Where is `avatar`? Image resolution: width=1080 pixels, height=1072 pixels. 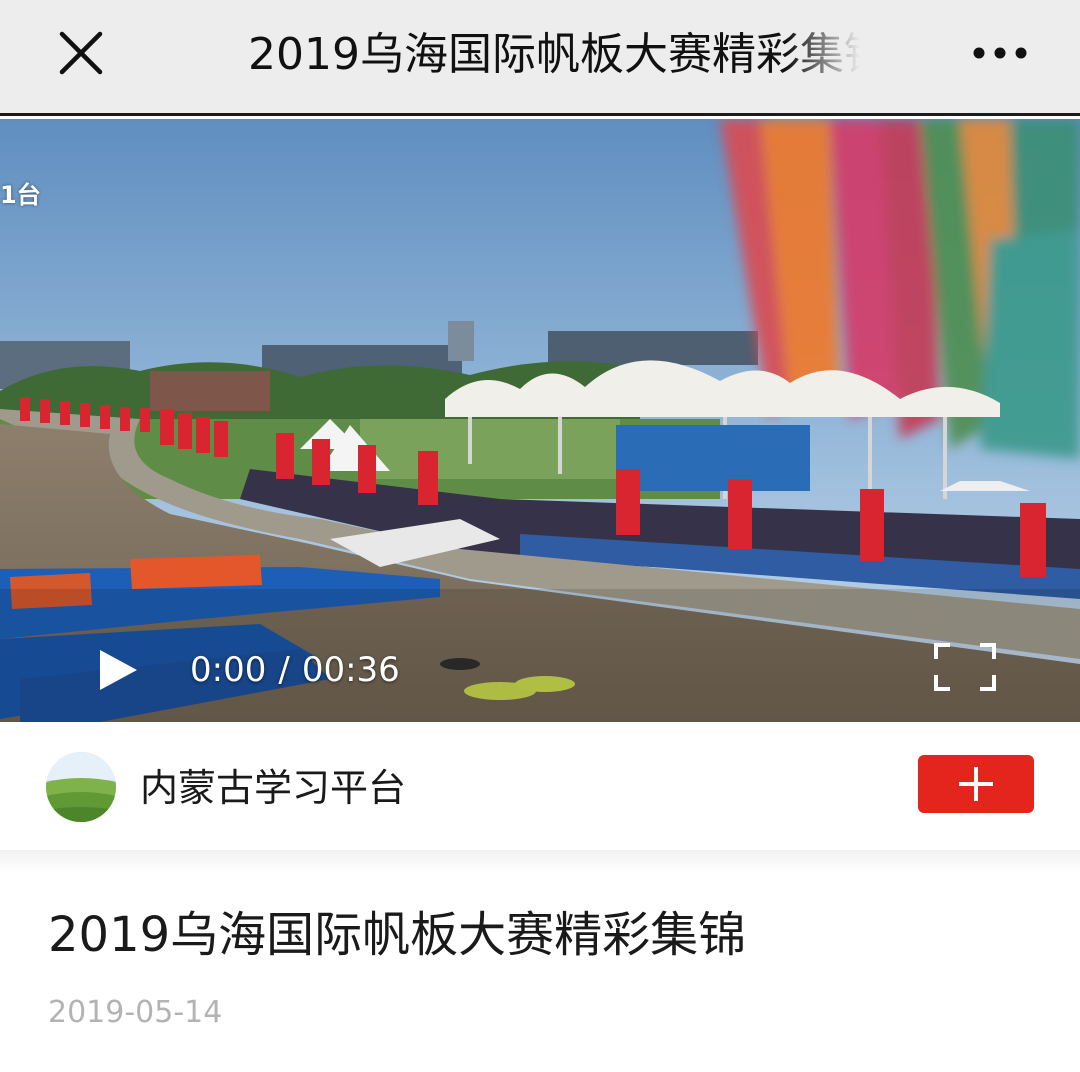 avatar is located at coordinates (81, 787).